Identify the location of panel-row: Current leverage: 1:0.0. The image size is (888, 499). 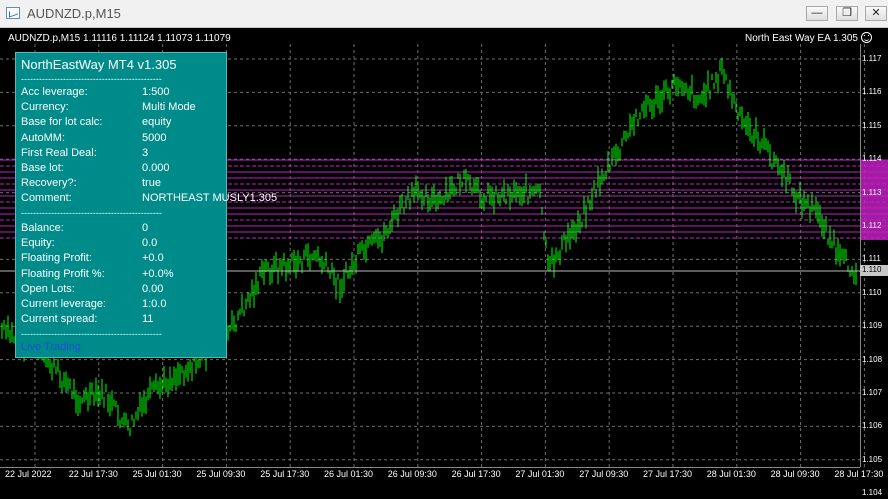
(123, 305).